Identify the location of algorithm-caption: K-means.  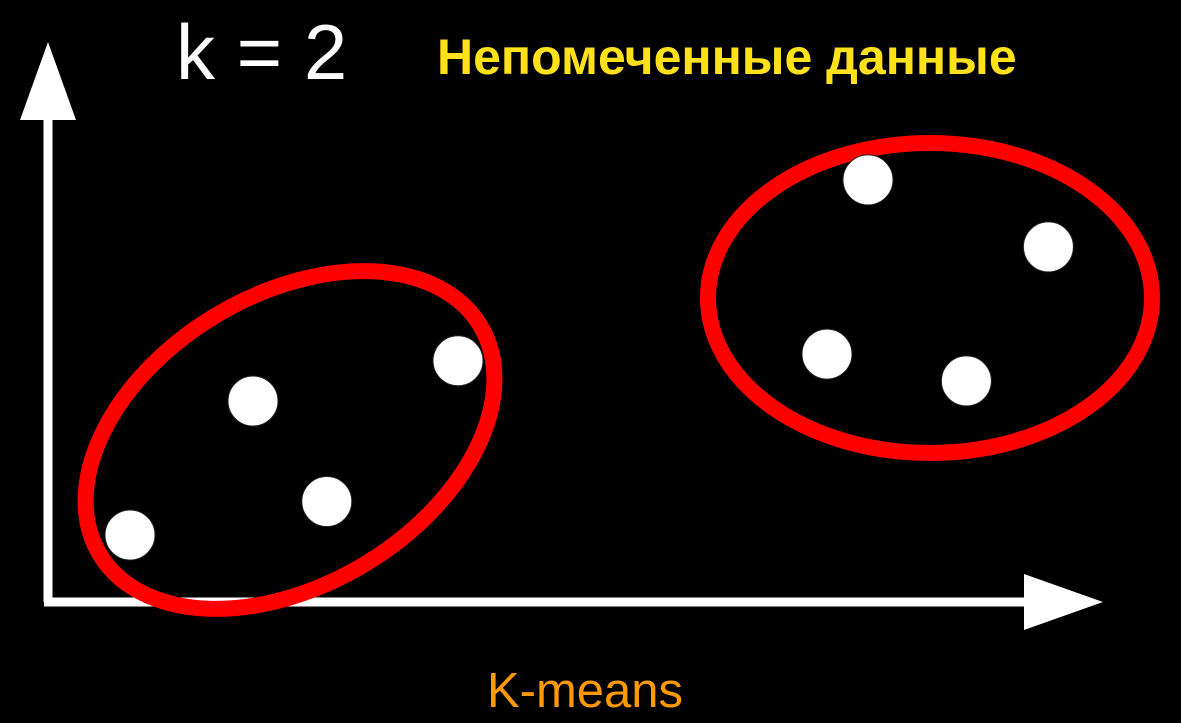
(585, 691).